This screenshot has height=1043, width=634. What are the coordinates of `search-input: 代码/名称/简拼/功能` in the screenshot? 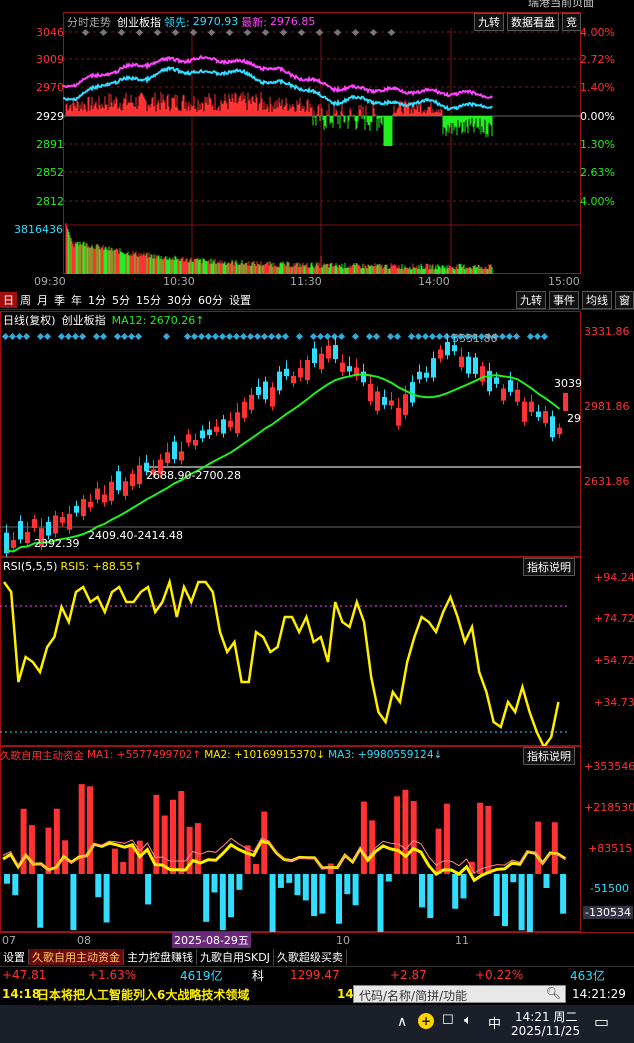 It's located at (413, 995).